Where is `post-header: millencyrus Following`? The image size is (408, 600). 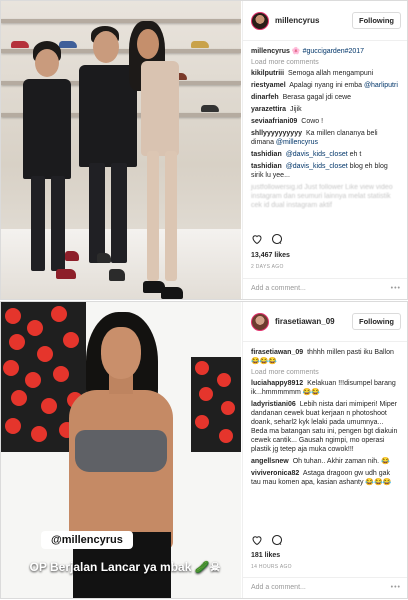
post-header: millencyrus Following is located at coordinates (325, 21).